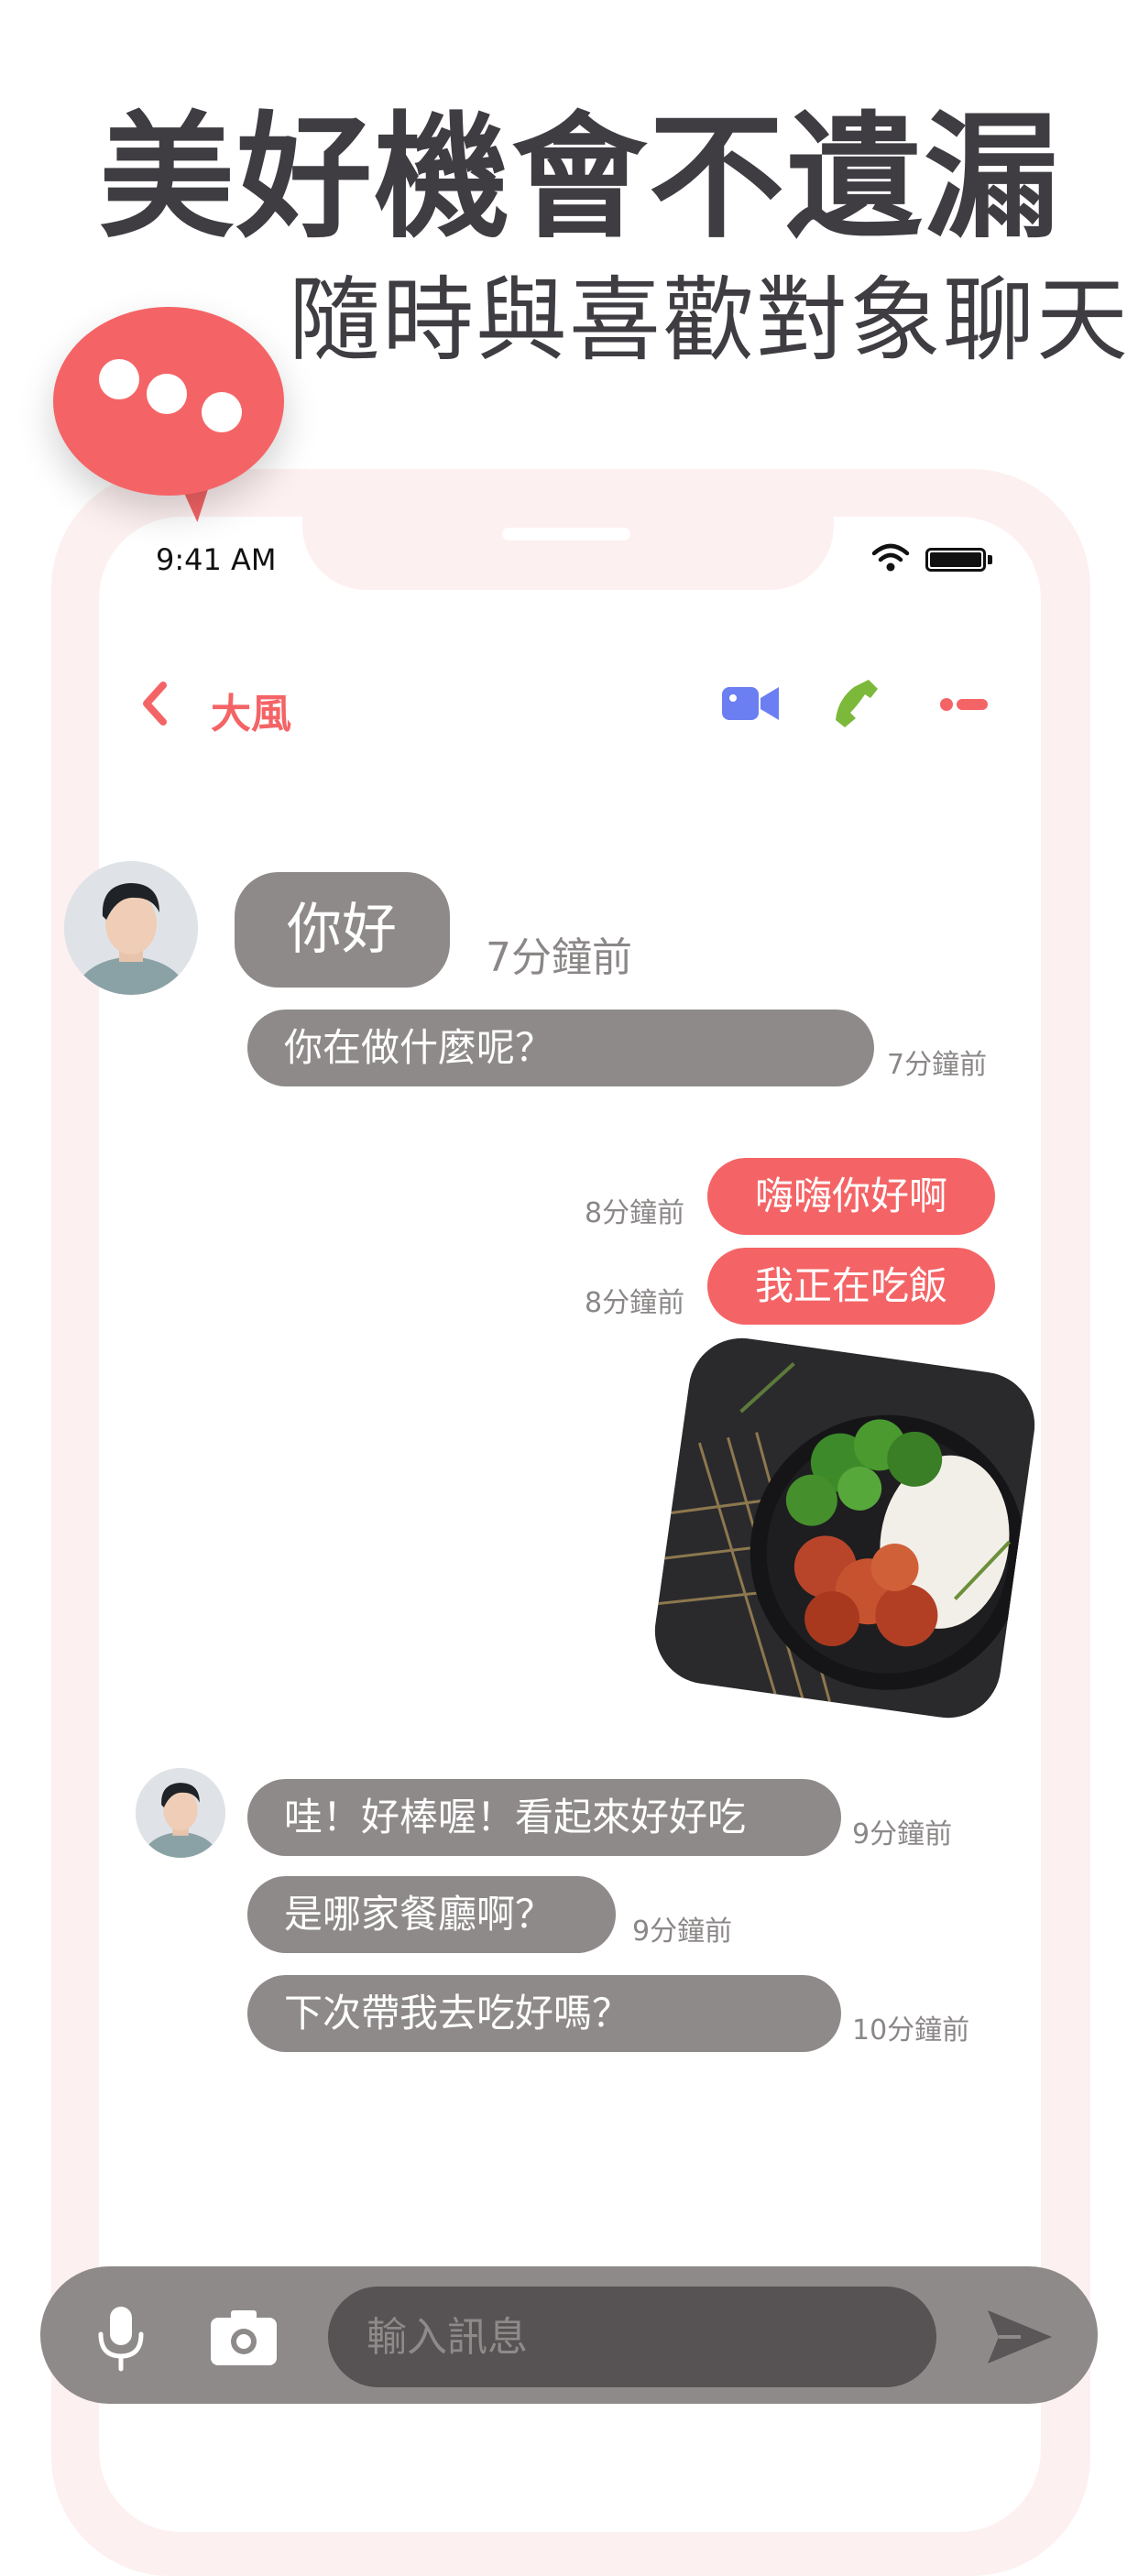  What do you see at coordinates (515, 1817) in the screenshot?
I see `message-text: 哇！好棒喔！看起來好好吃` at bounding box center [515, 1817].